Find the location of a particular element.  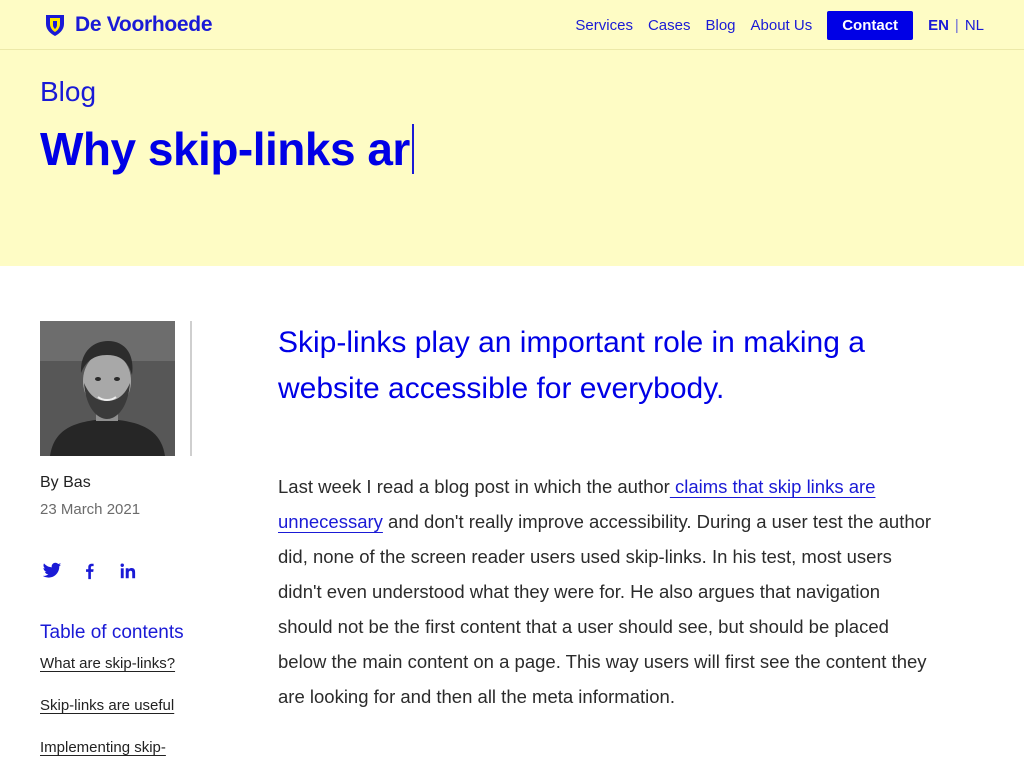

toc-link-what-are-skip-links: What are skip-links? is located at coordinates (107, 663).